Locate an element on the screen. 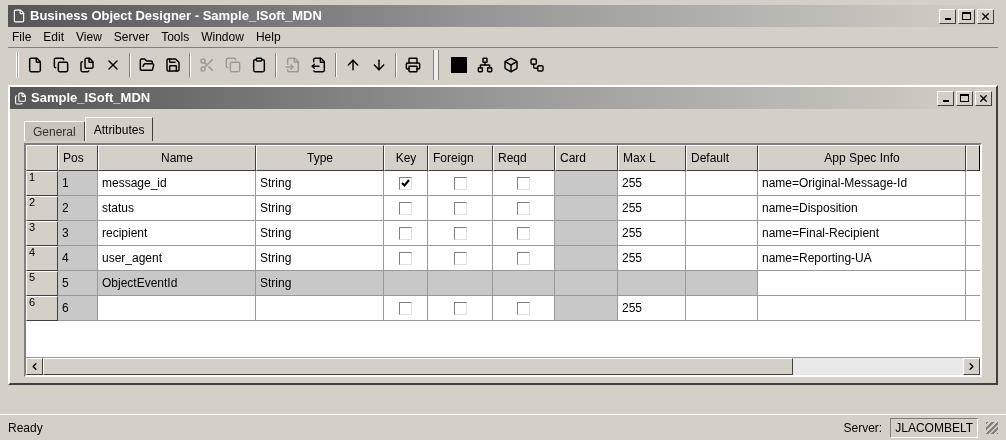  scroll-right-button is located at coordinates (971, 366).